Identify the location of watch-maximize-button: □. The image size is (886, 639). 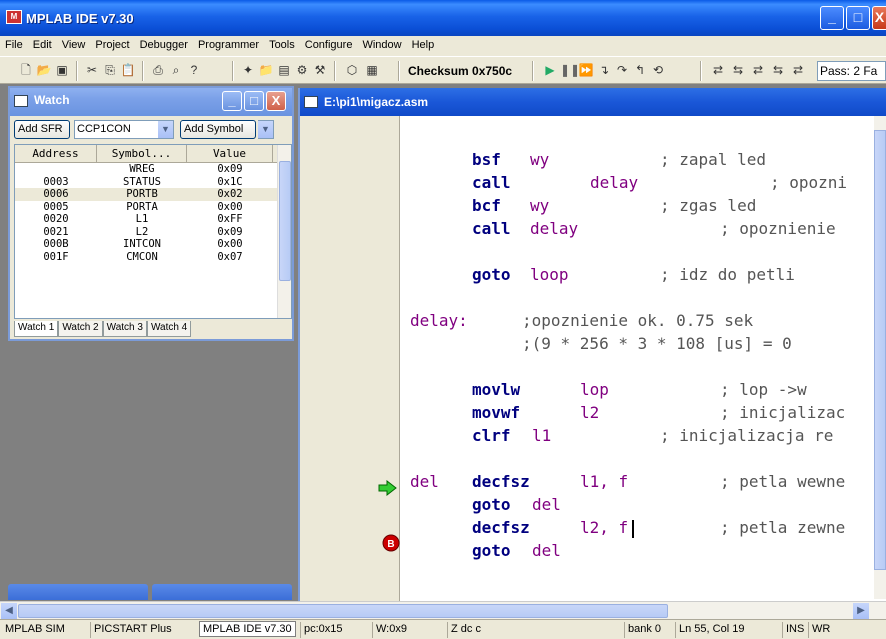
(254, 101).